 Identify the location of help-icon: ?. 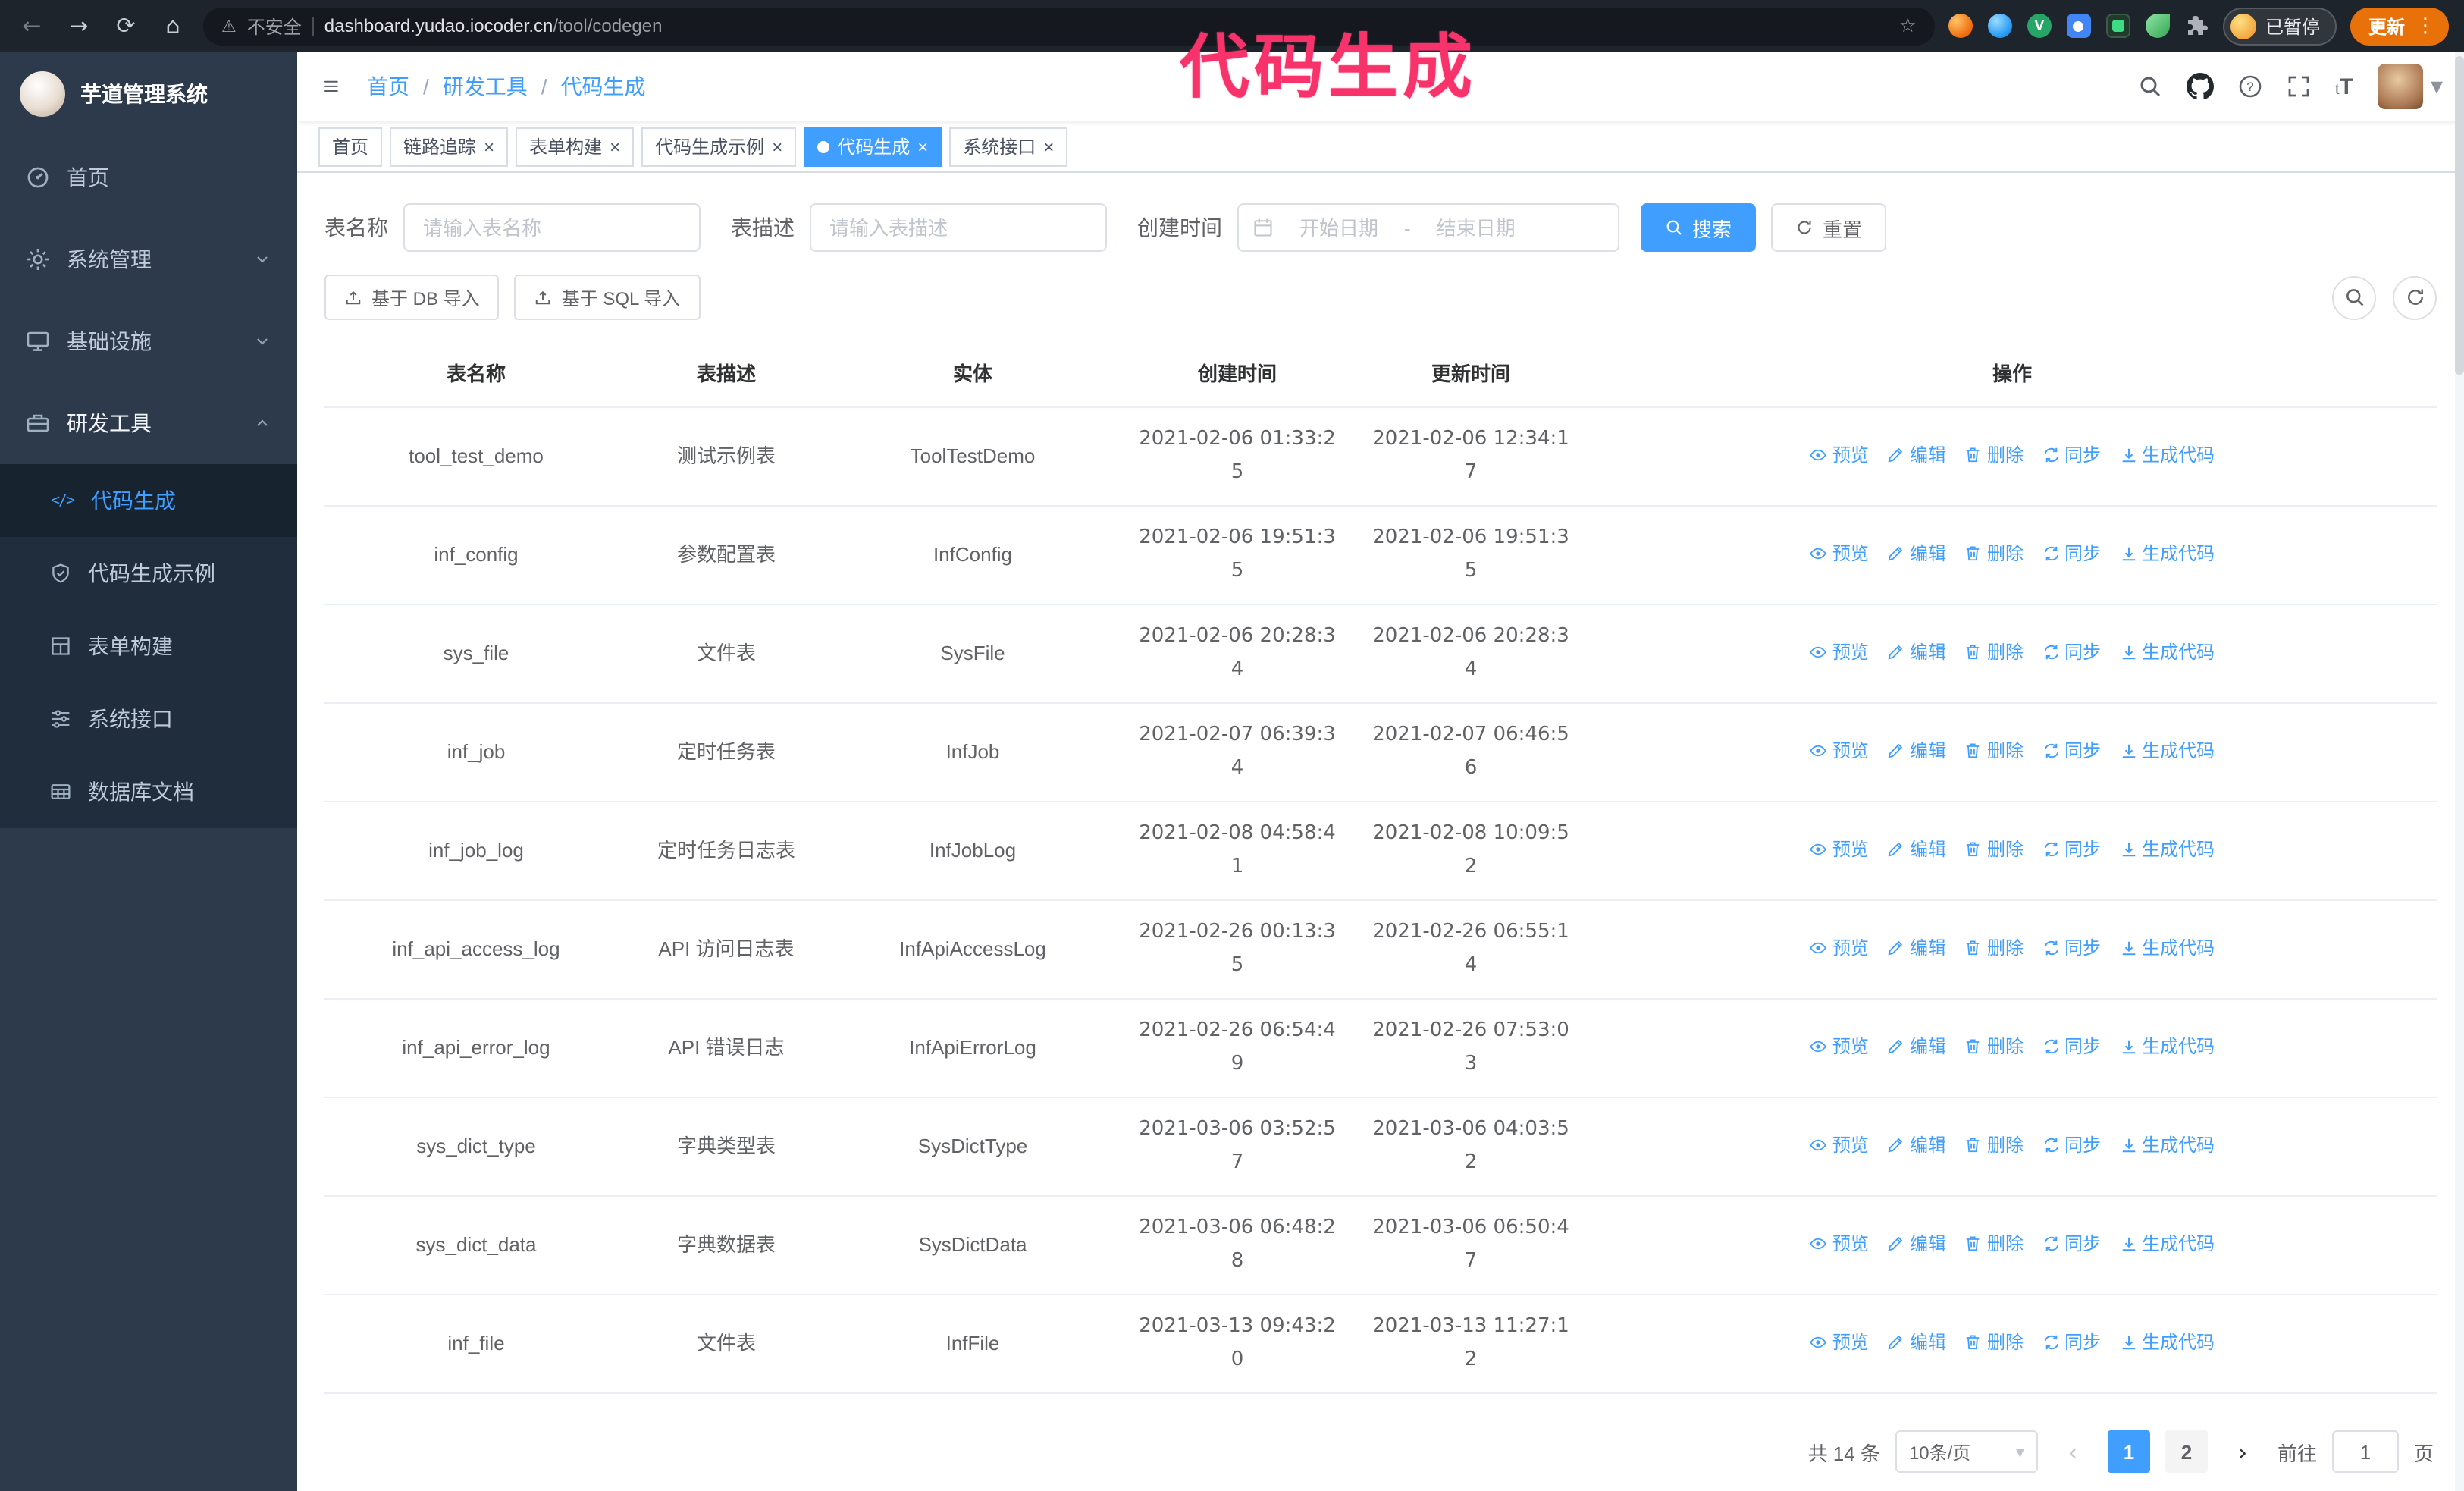
(2250, 86).